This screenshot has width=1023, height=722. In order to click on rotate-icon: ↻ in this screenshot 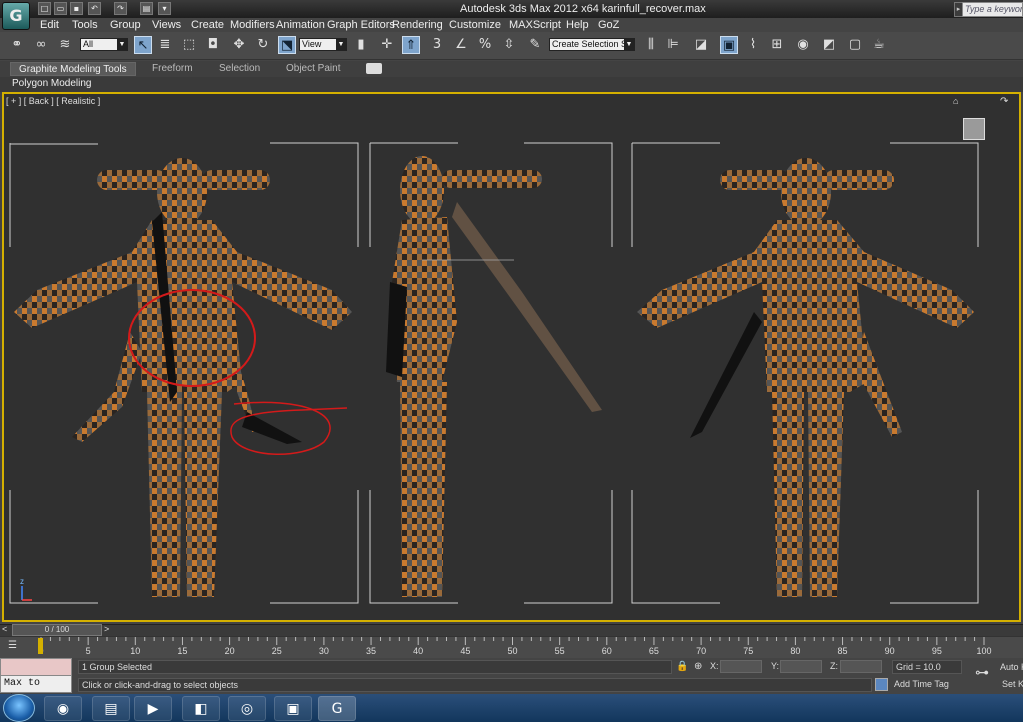, I will do `click(263, 45)`.